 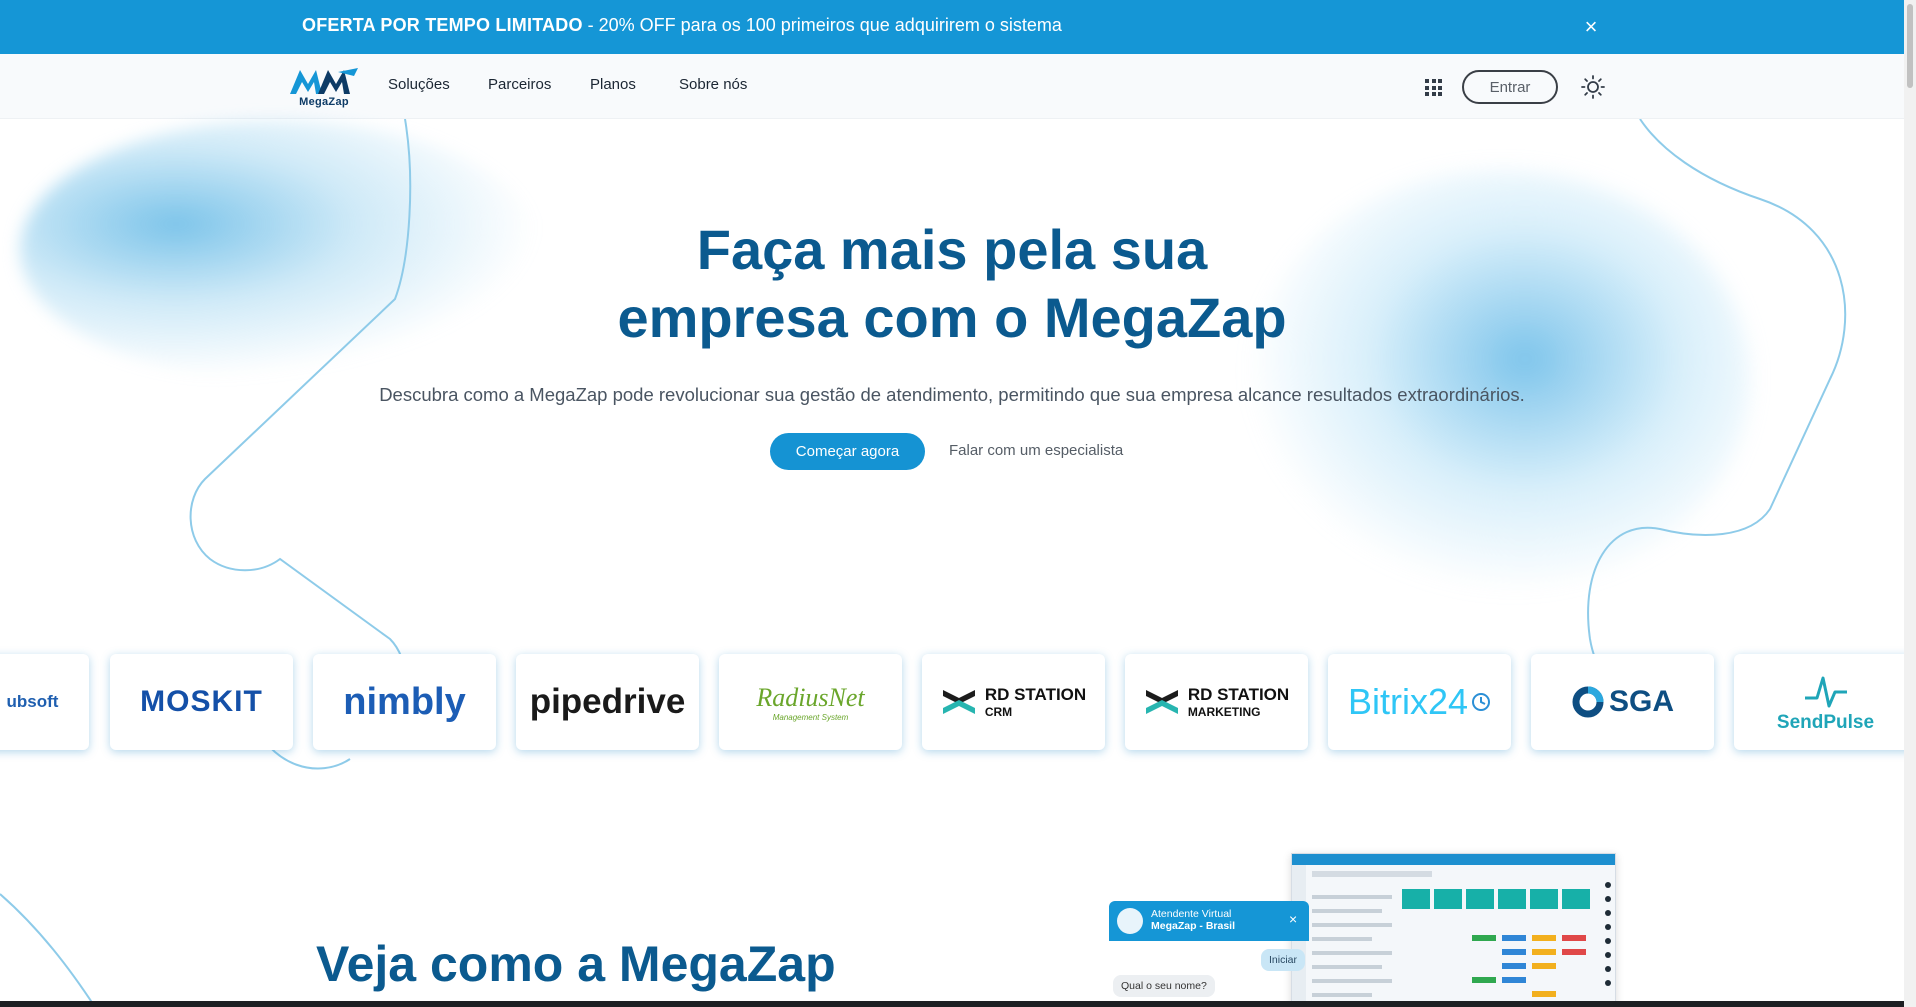 I want to click on chat-question-bubble: Qual o seu nome?, so click(x=1164, y=986).